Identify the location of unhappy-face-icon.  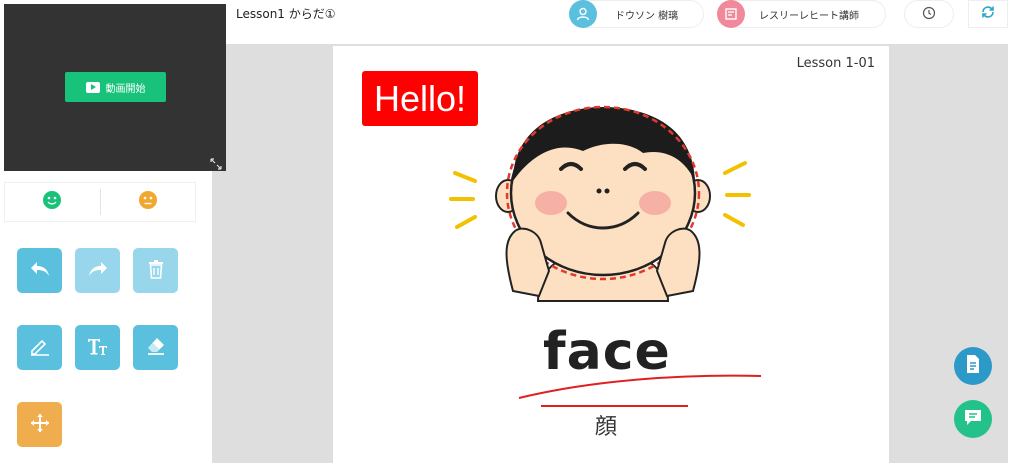
(148, 202).